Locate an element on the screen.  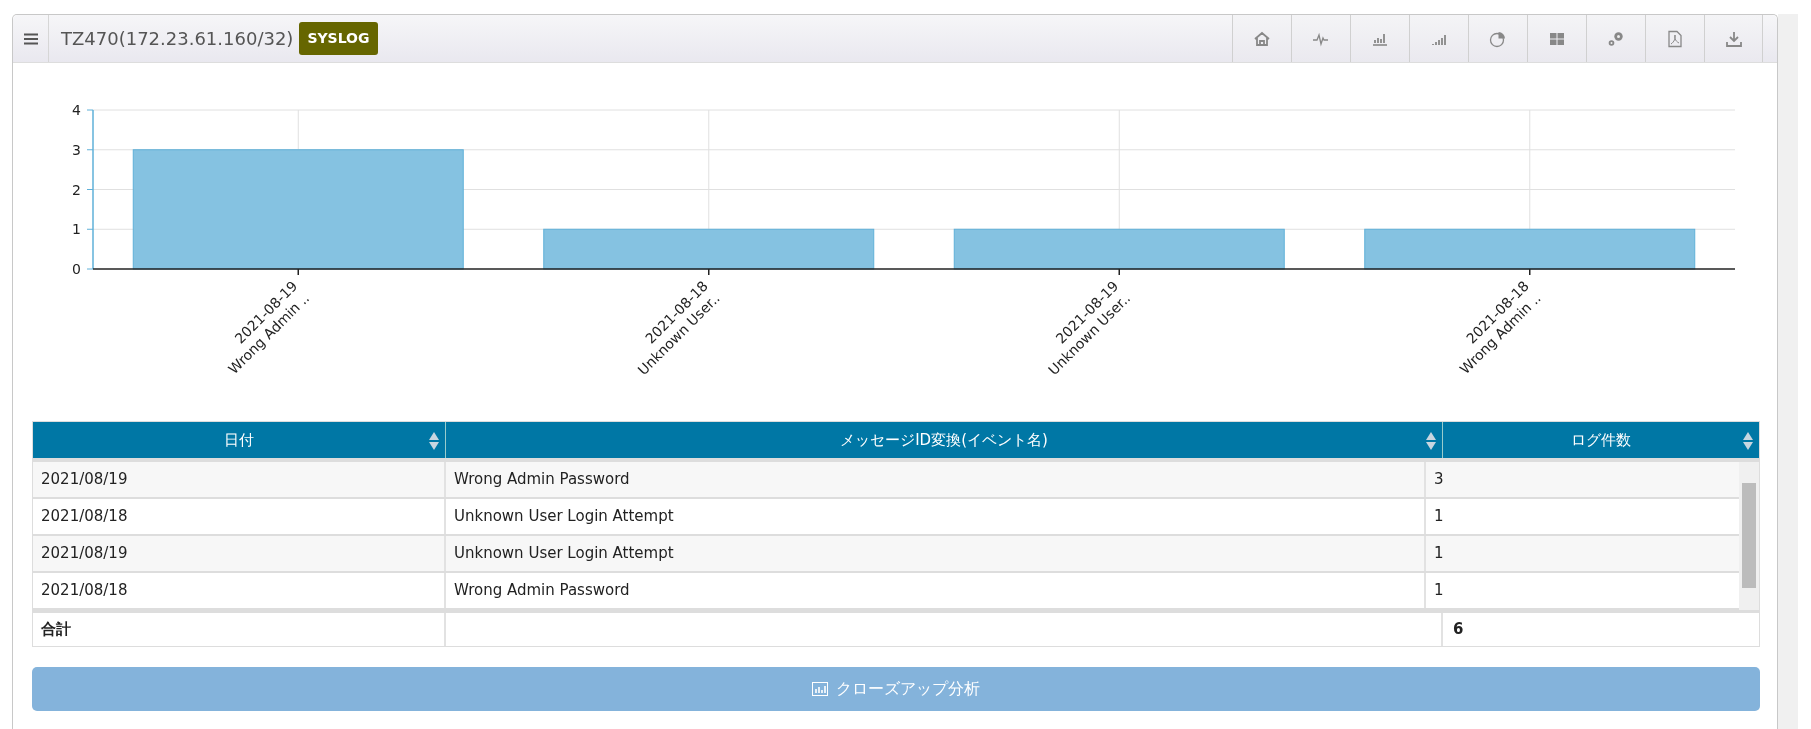
page-scrollbar is located at coordinates (1788, 371).